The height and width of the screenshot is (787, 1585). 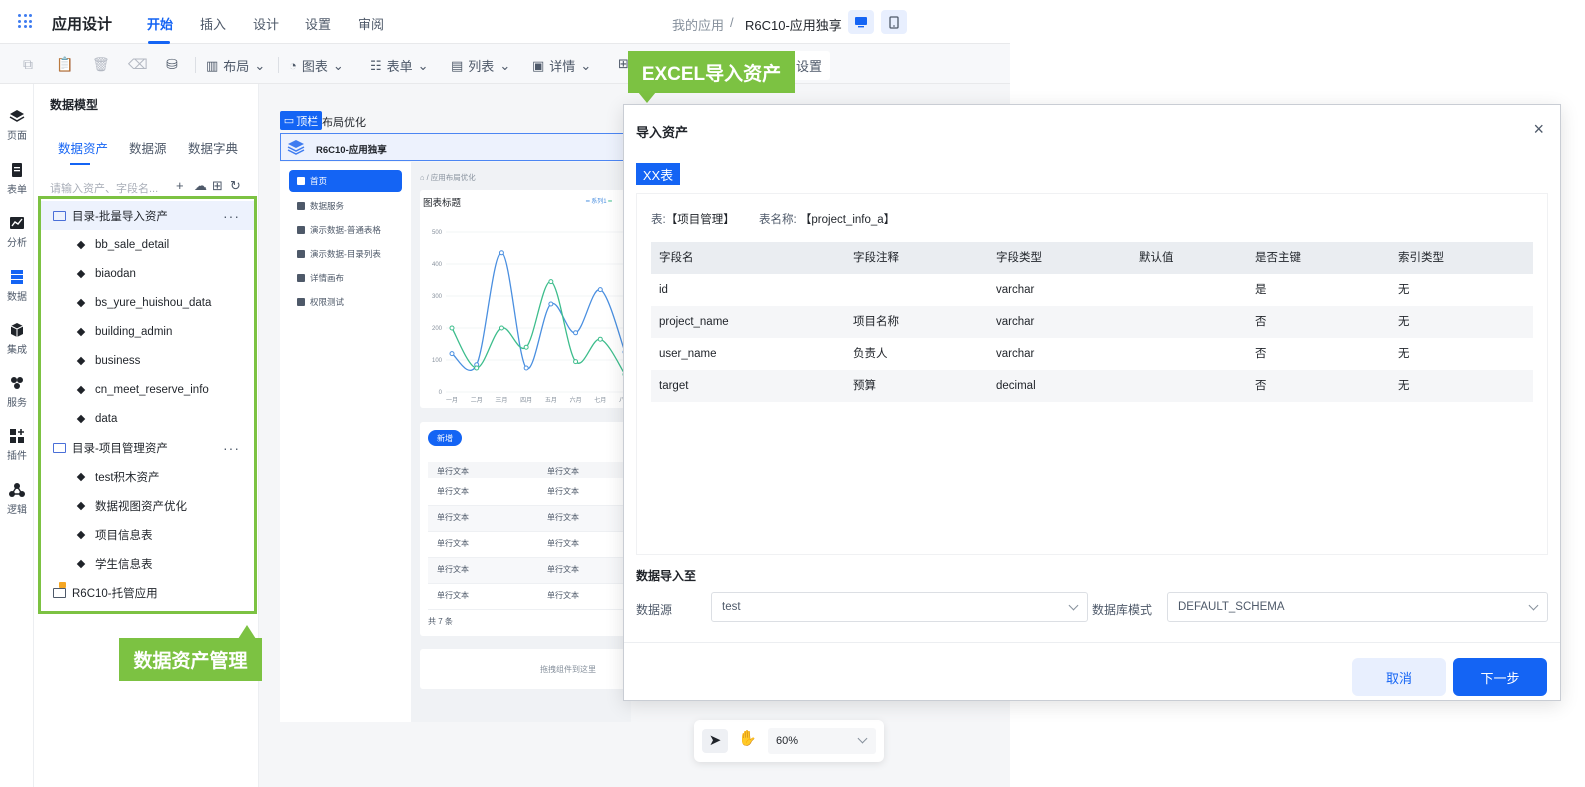 I want to click on tab-start: 开始, so click(x=160, y=23).